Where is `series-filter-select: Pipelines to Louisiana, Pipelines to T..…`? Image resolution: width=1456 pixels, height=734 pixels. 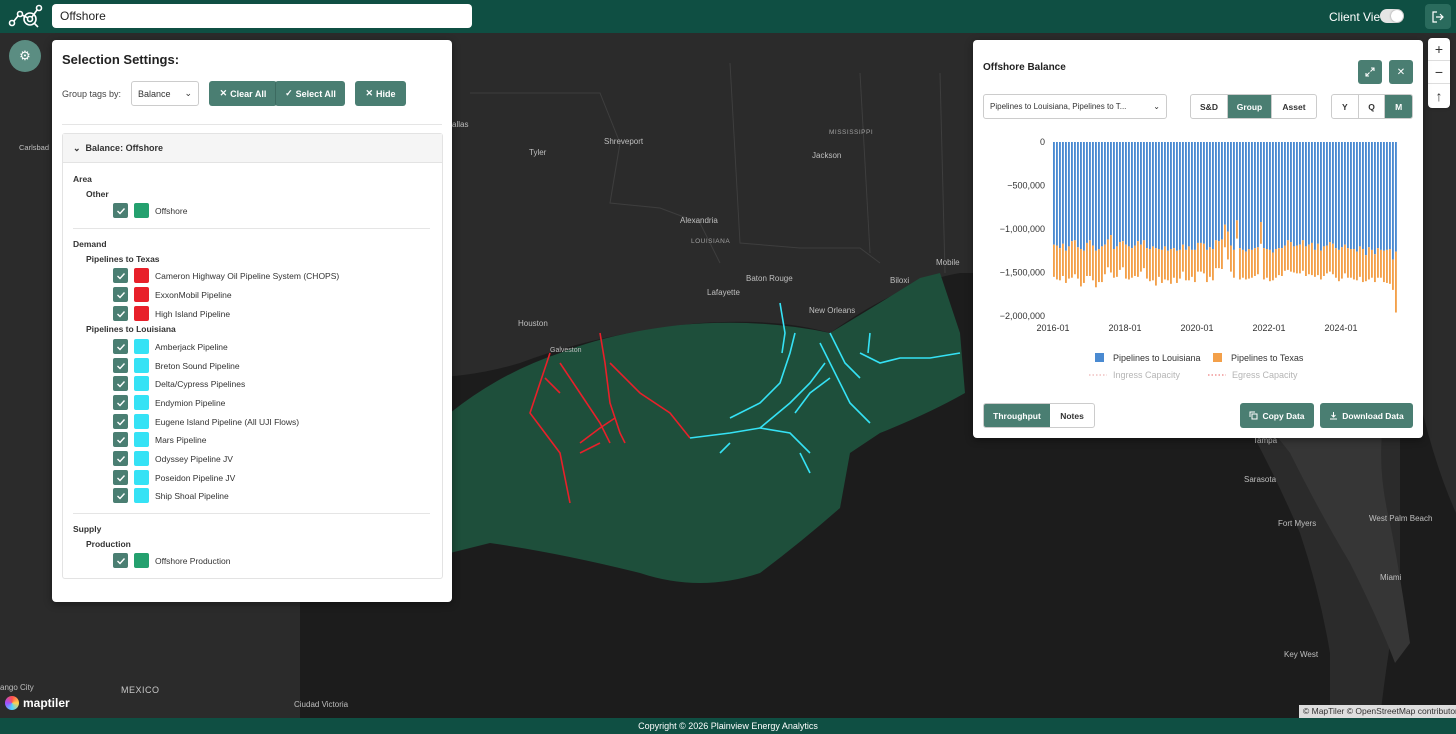
series-filter-select: Pipelines to Louisiana, Pipelines to T..… is located at coordinates (1075, 106).